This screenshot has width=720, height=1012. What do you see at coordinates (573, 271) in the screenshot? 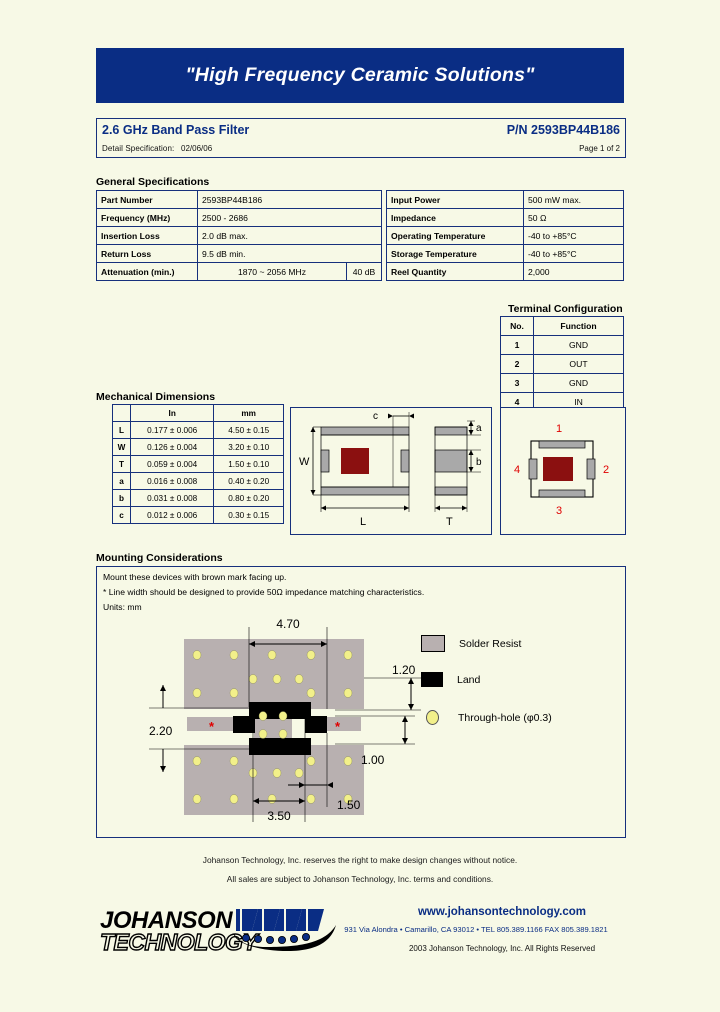
I see `cell-value: 2,000` at bounding box center [573, 271].